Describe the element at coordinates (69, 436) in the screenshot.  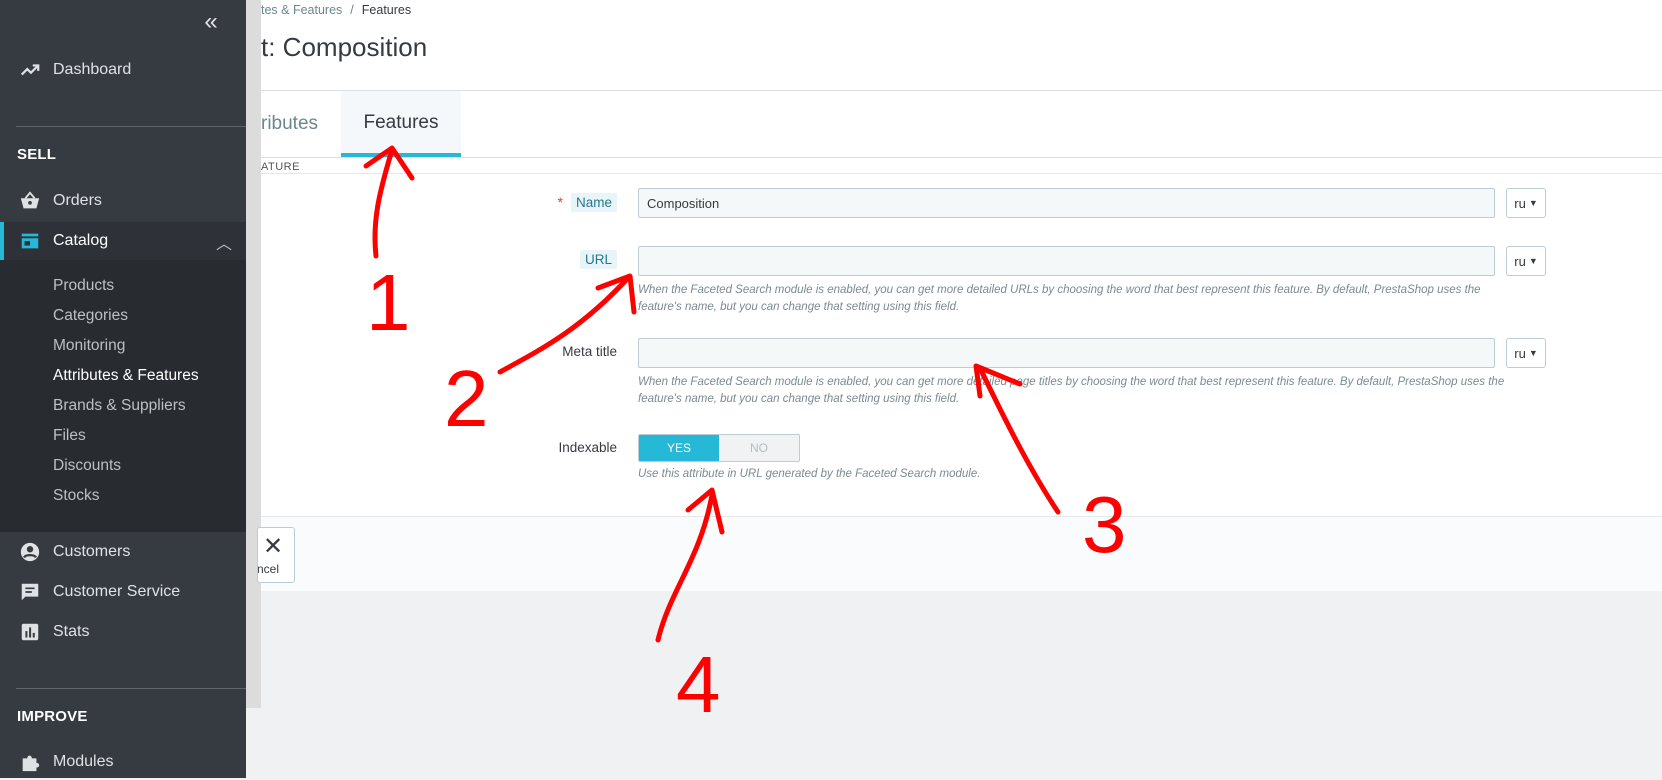
I see `submenu-item-files: Files` at that location.